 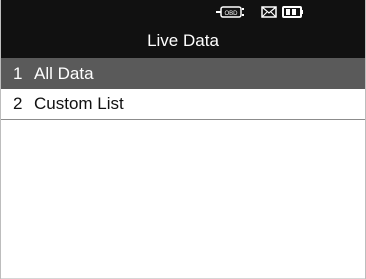 I want to click on obd-connection-icon: OBD, so click(x=230, y=12).